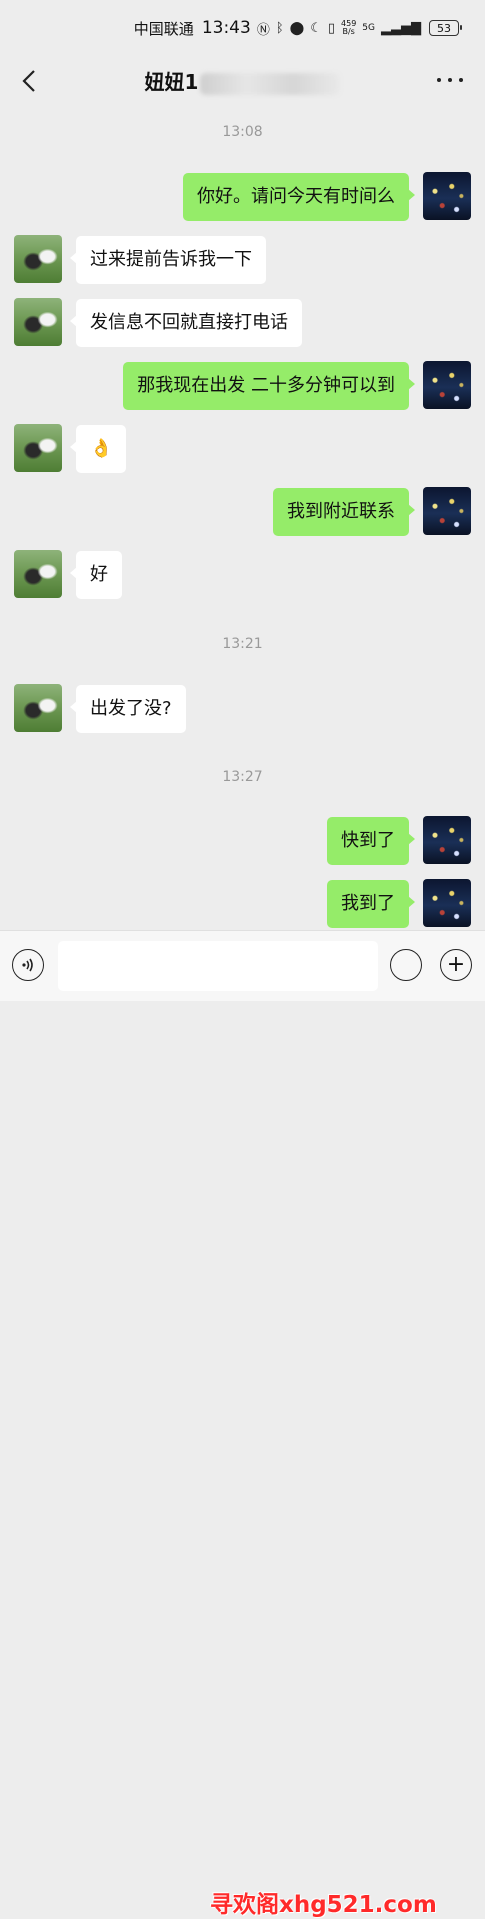 This screenshot has width=485, height=1919. Describe the element at coordinates (299, 197) in the screenshot. I see `message-bubble-sent: 你好。请问今天有时间么` at that location.